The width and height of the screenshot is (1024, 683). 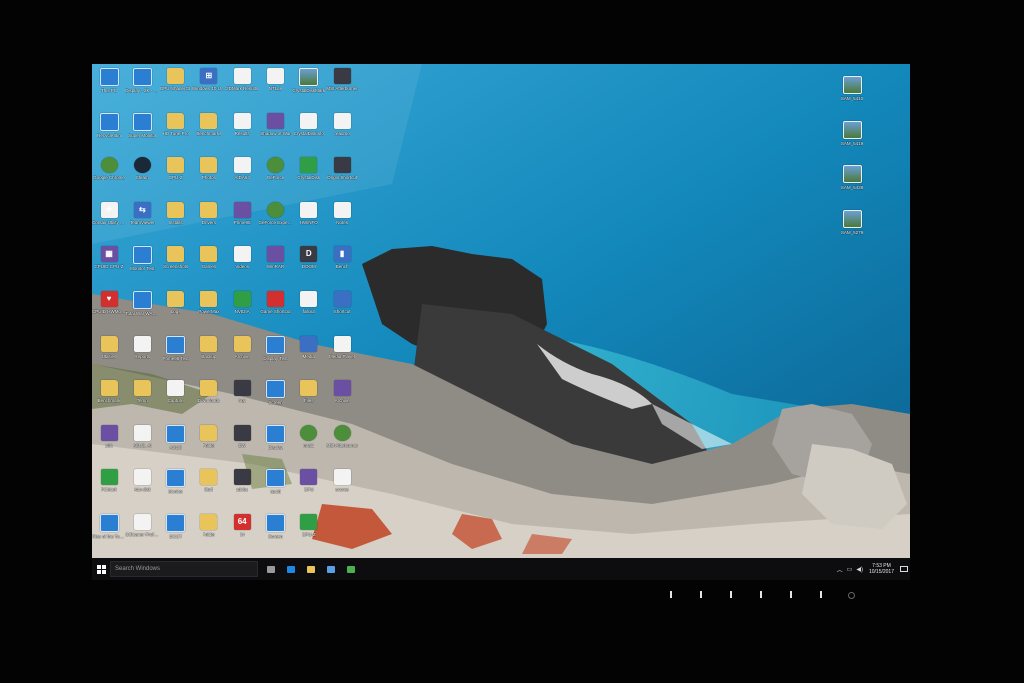 What do you see at coordinates (109, 311) in the screenshot?
I see `desktop-shortcut: ♥ CPUID HWMonitor` at bounding box center [109, 311].